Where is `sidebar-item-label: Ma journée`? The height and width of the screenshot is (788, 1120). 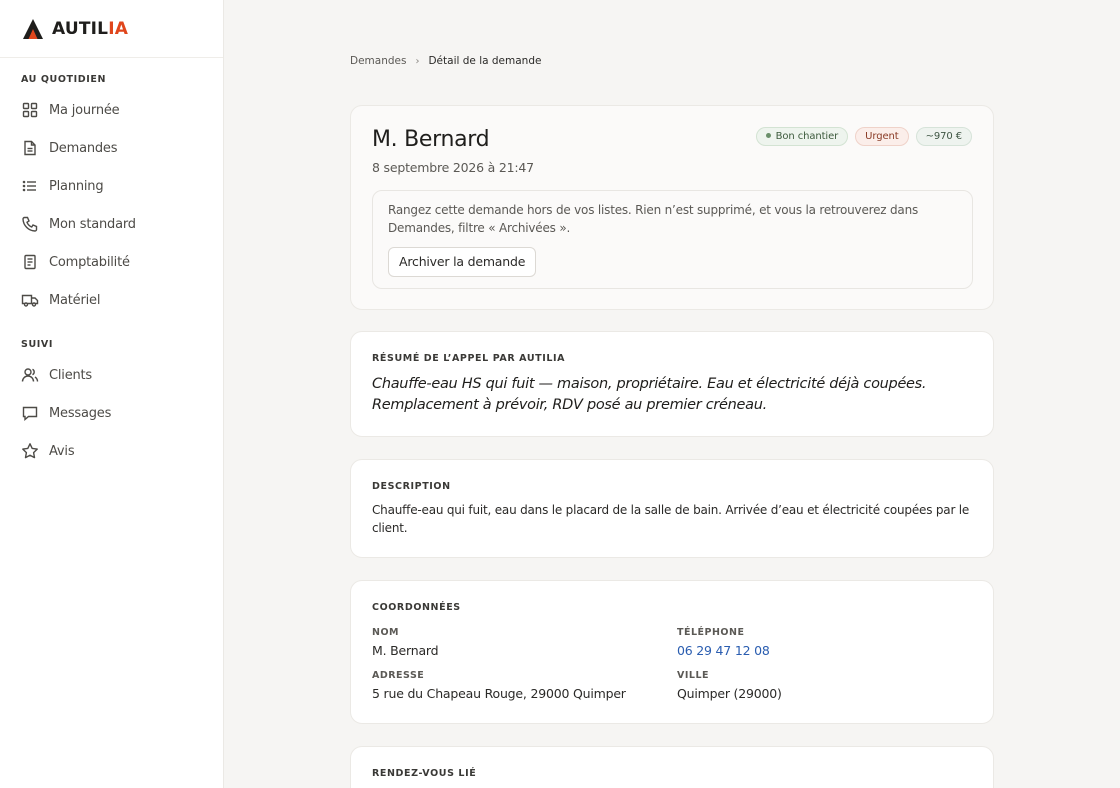
sidebar-item-label: Ma journée is located at coordinates (84, 110).